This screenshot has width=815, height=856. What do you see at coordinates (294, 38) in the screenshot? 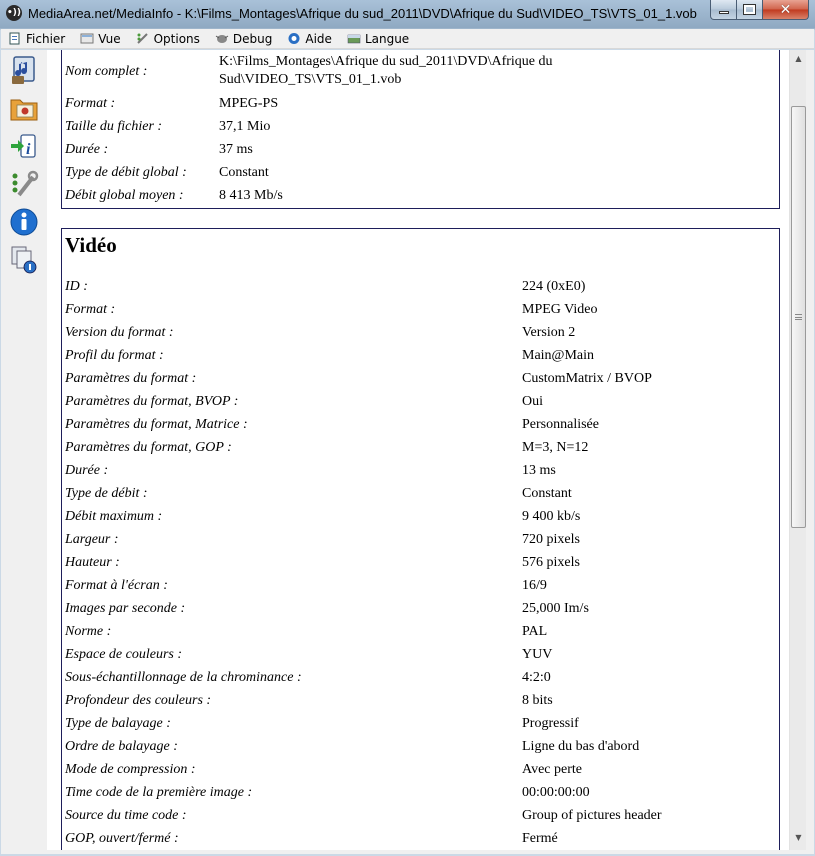
I see `help-icon` at bounding box center [294, 38].